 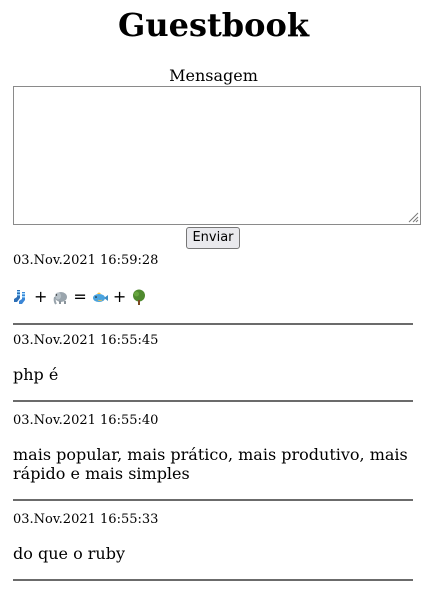 What do you see at coordinates (36, 374) in the screenshot?
I see `entry-message: php é` at bounding box center [36, 374].